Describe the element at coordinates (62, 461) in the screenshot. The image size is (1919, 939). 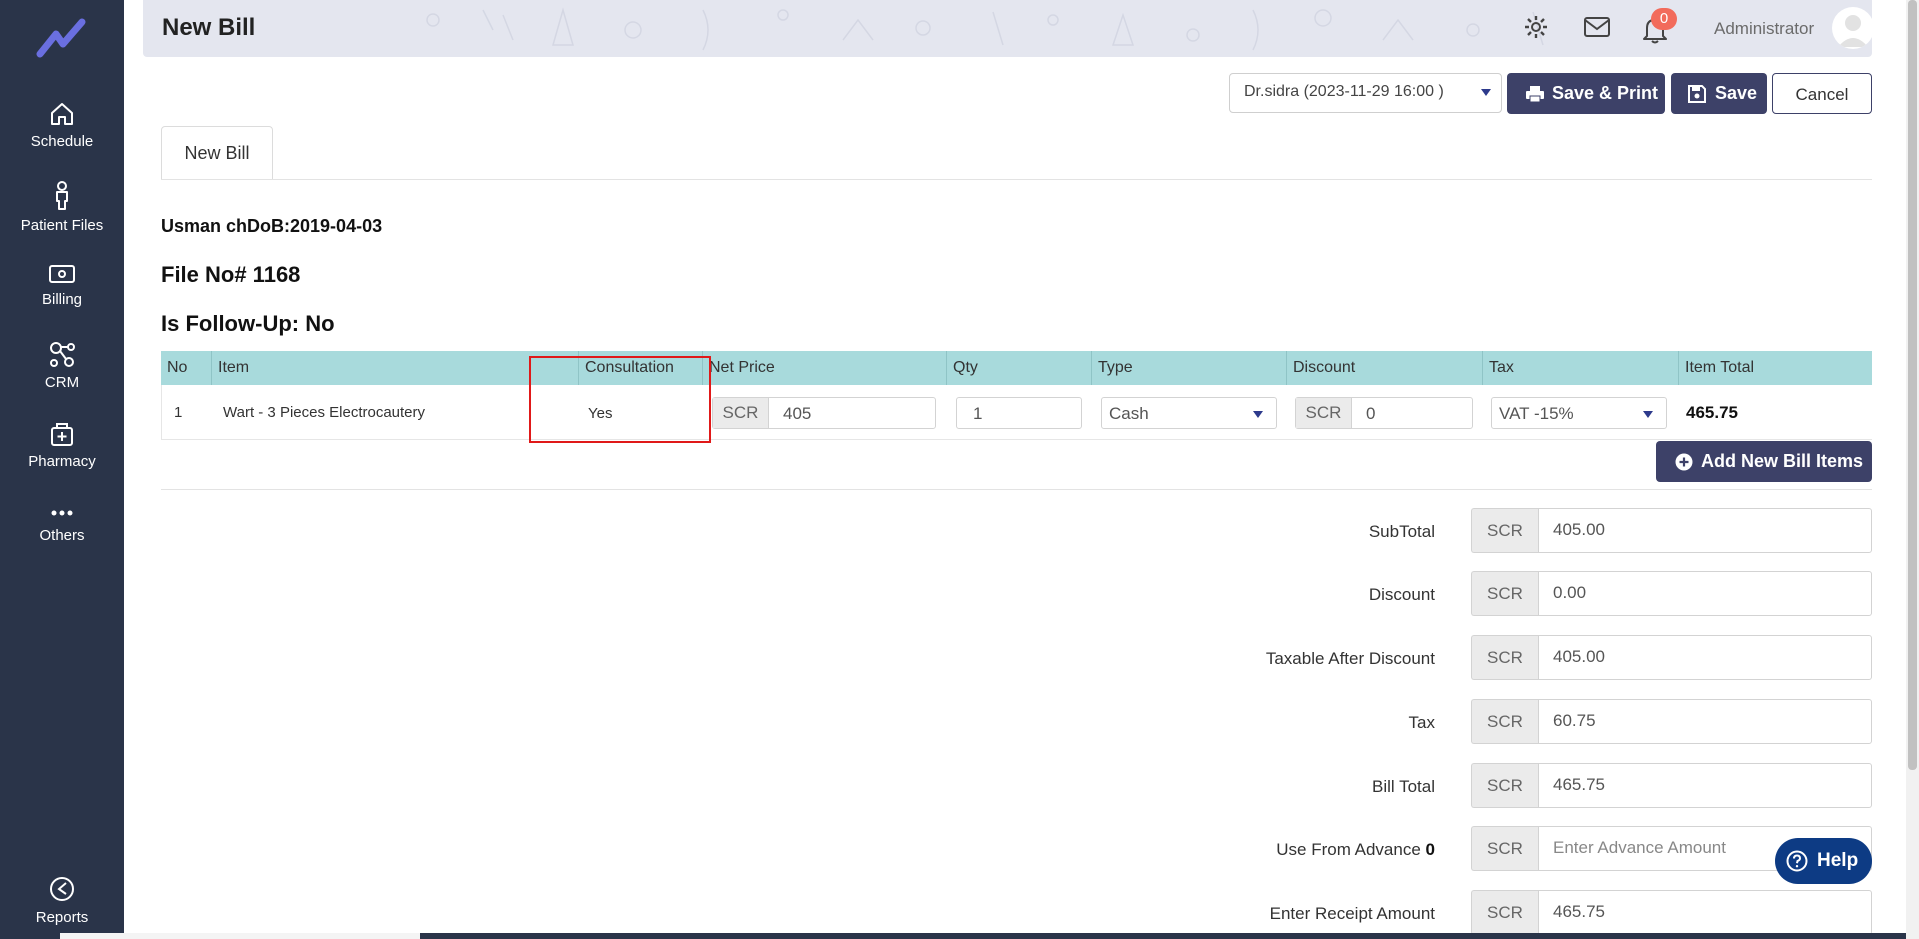
I see `sidebar-item-label: Pharmacy` at that location.